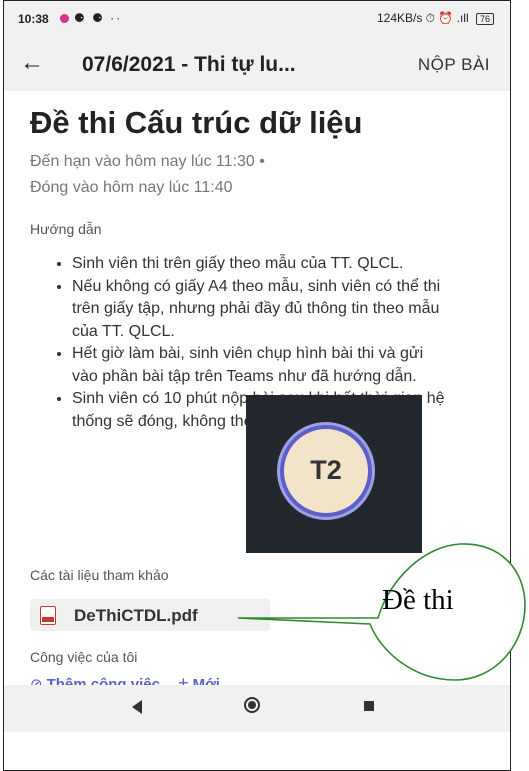 The width and height of the screenshot is (529, 771). I want to click on callout-annotation, so click(381, 612).